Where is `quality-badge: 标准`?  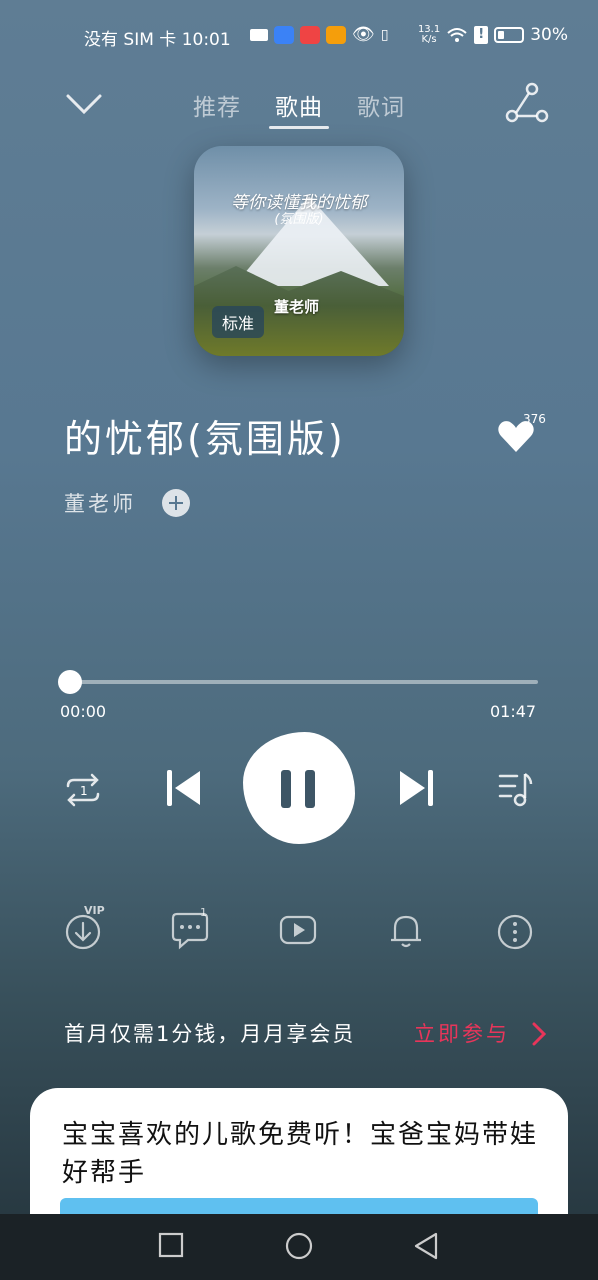 quality-badge: 标准 is located at coordinates (238, 322).